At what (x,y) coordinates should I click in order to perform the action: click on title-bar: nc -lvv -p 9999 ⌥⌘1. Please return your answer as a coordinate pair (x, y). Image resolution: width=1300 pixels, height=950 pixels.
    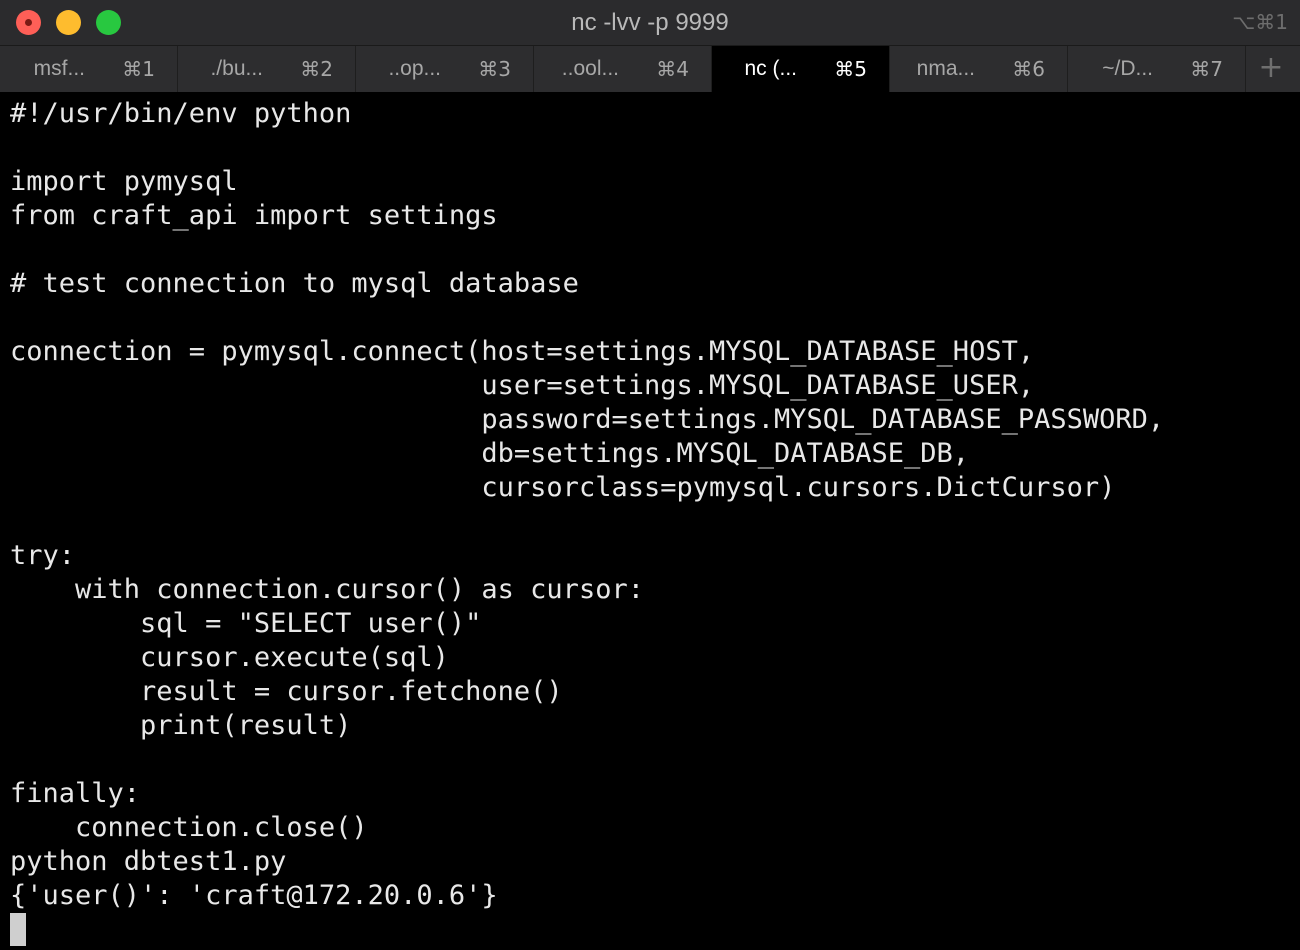
    Looking at the image, I should click on (650, 23).